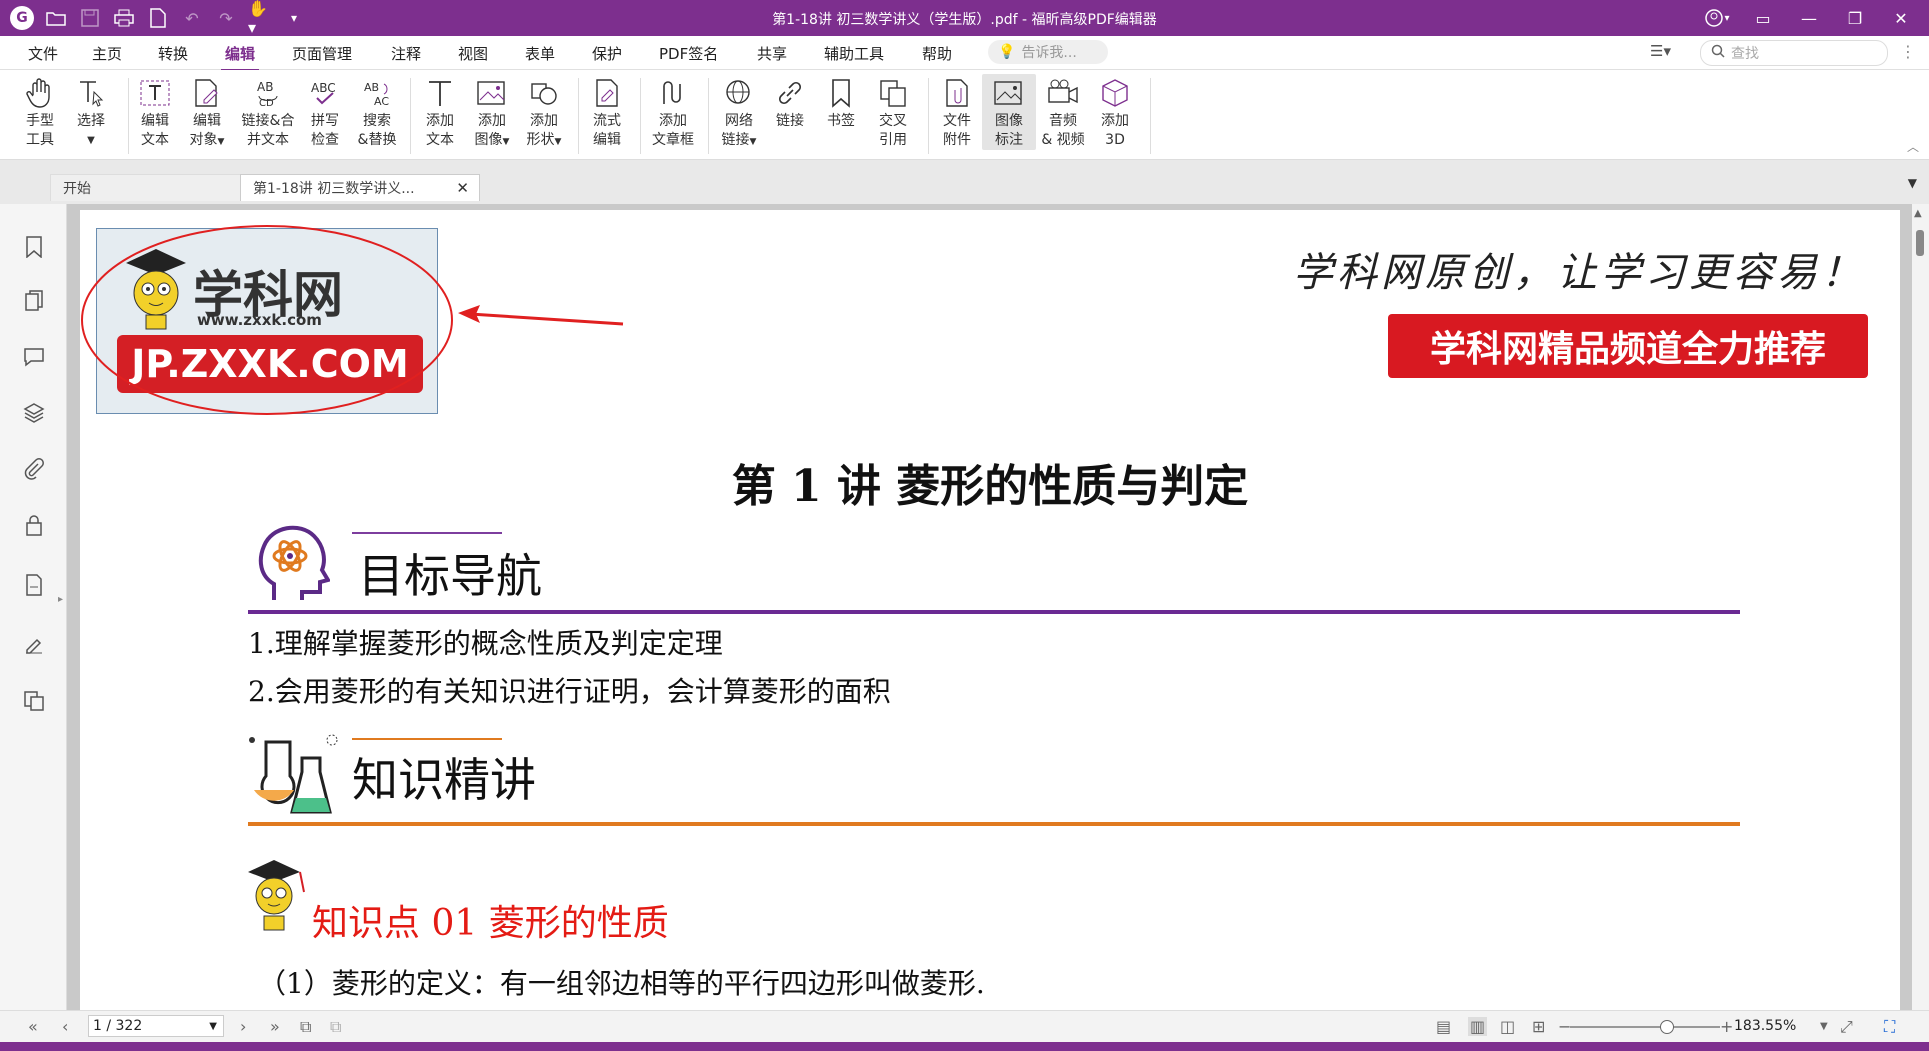  I want to click on menu-file: 文件, so click(43, 53).